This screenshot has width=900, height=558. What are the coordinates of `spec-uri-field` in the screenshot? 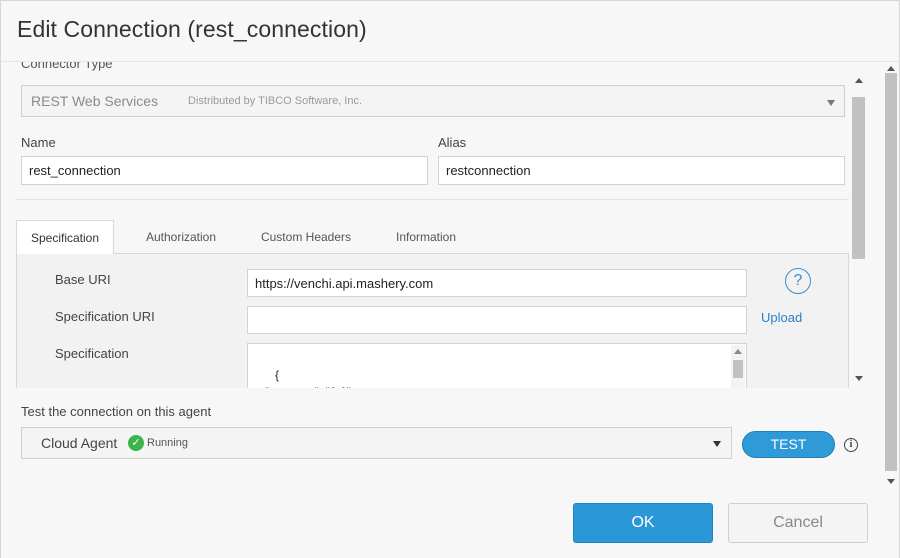 It's located at (497, 320).